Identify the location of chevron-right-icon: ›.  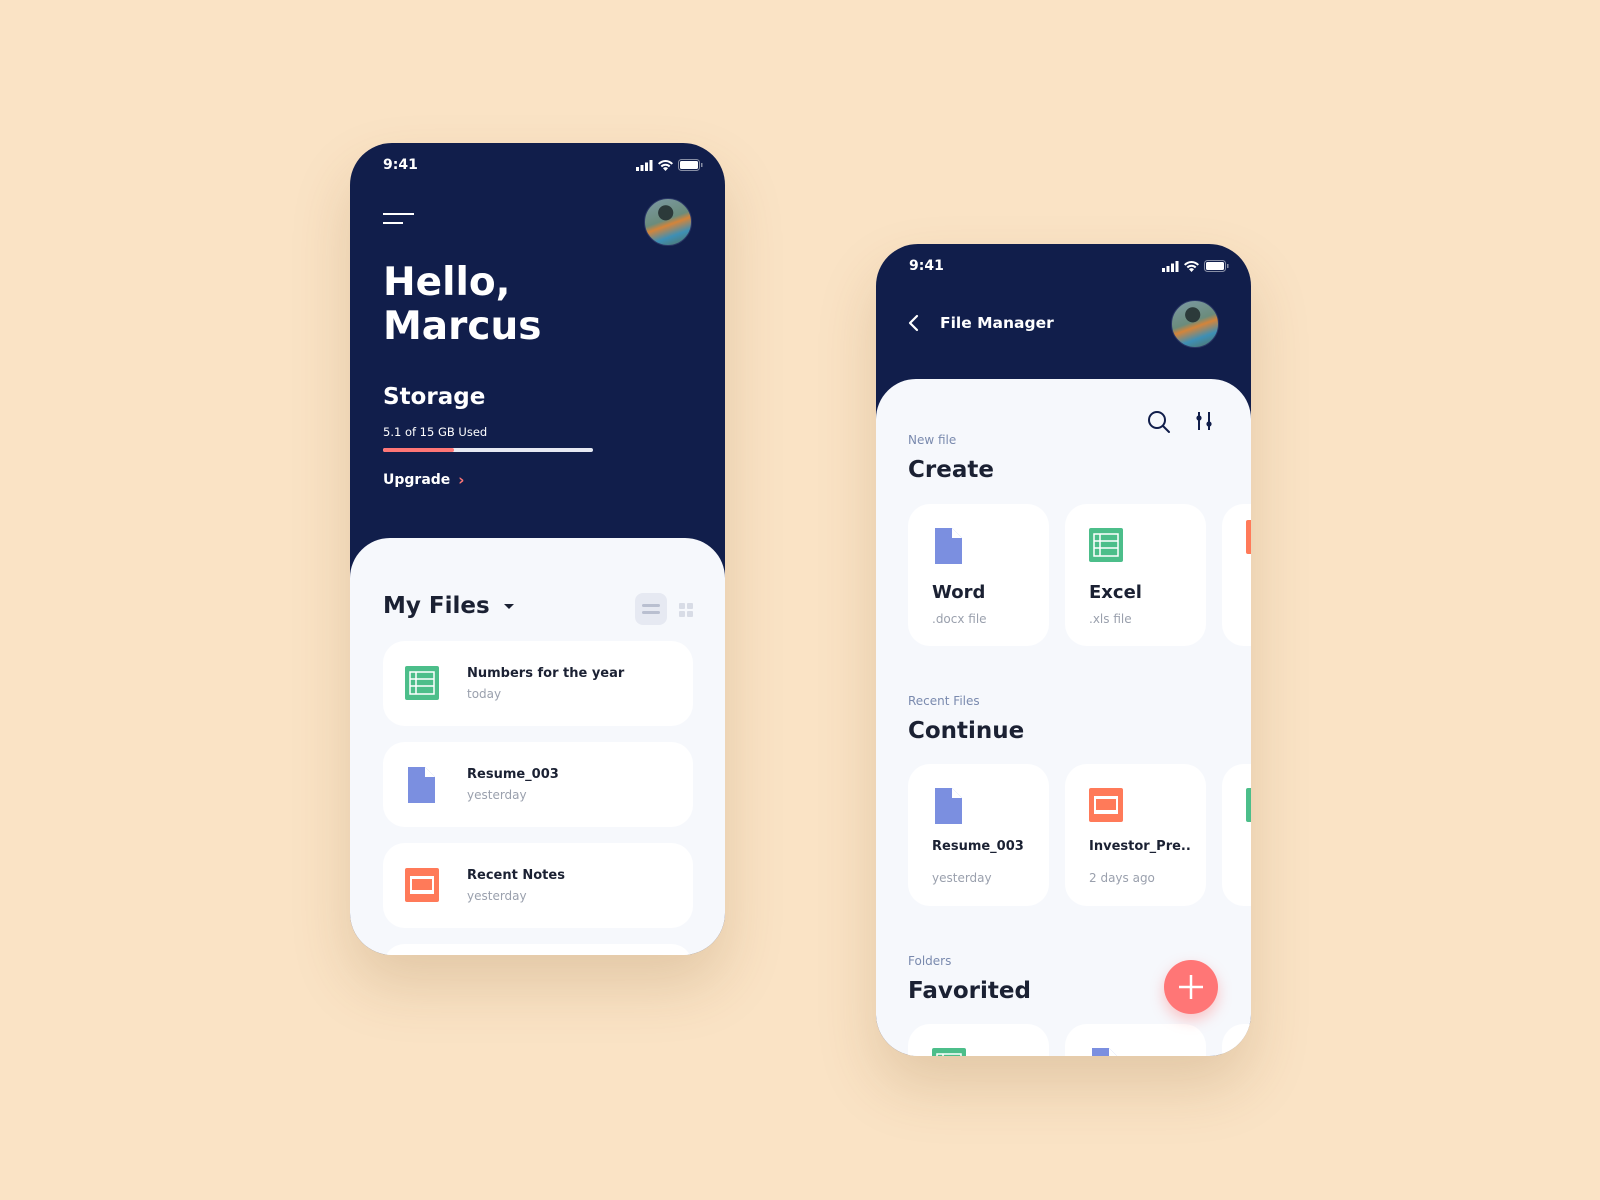
(461, 480).